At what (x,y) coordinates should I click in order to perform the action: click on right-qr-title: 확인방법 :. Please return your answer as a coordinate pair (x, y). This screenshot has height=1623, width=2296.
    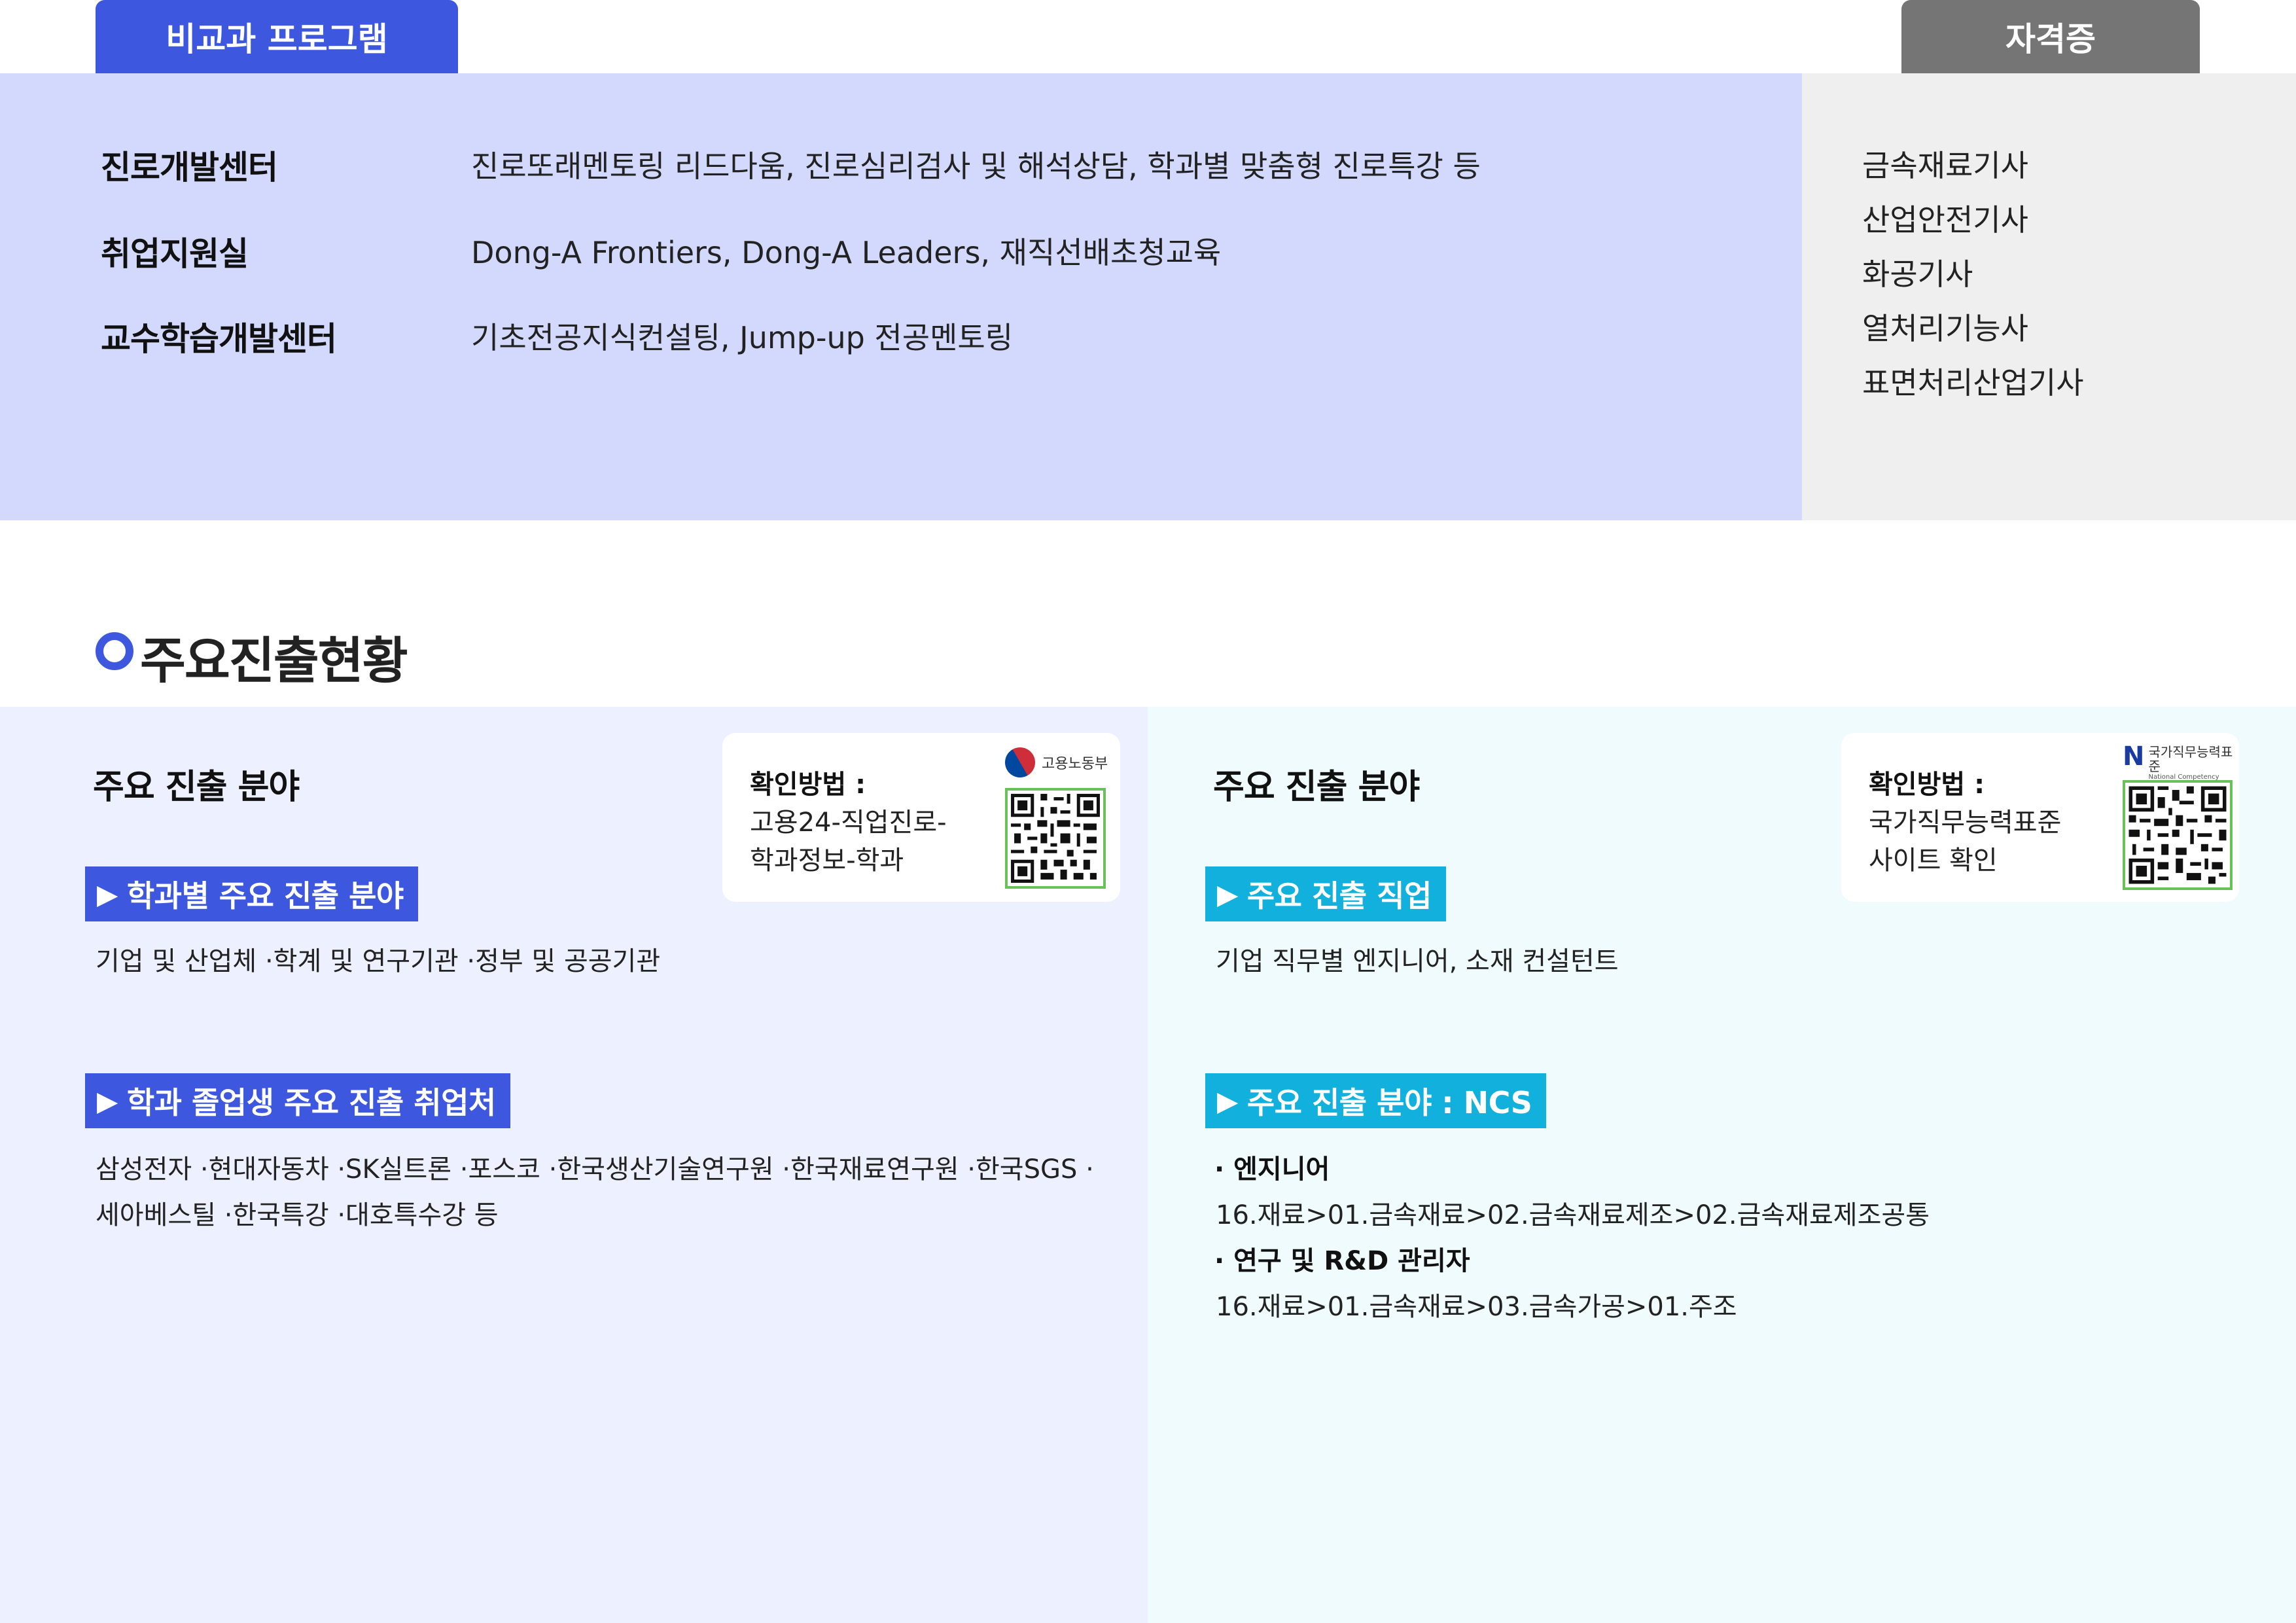
    Looking at the image, I should click on (1927, 785).